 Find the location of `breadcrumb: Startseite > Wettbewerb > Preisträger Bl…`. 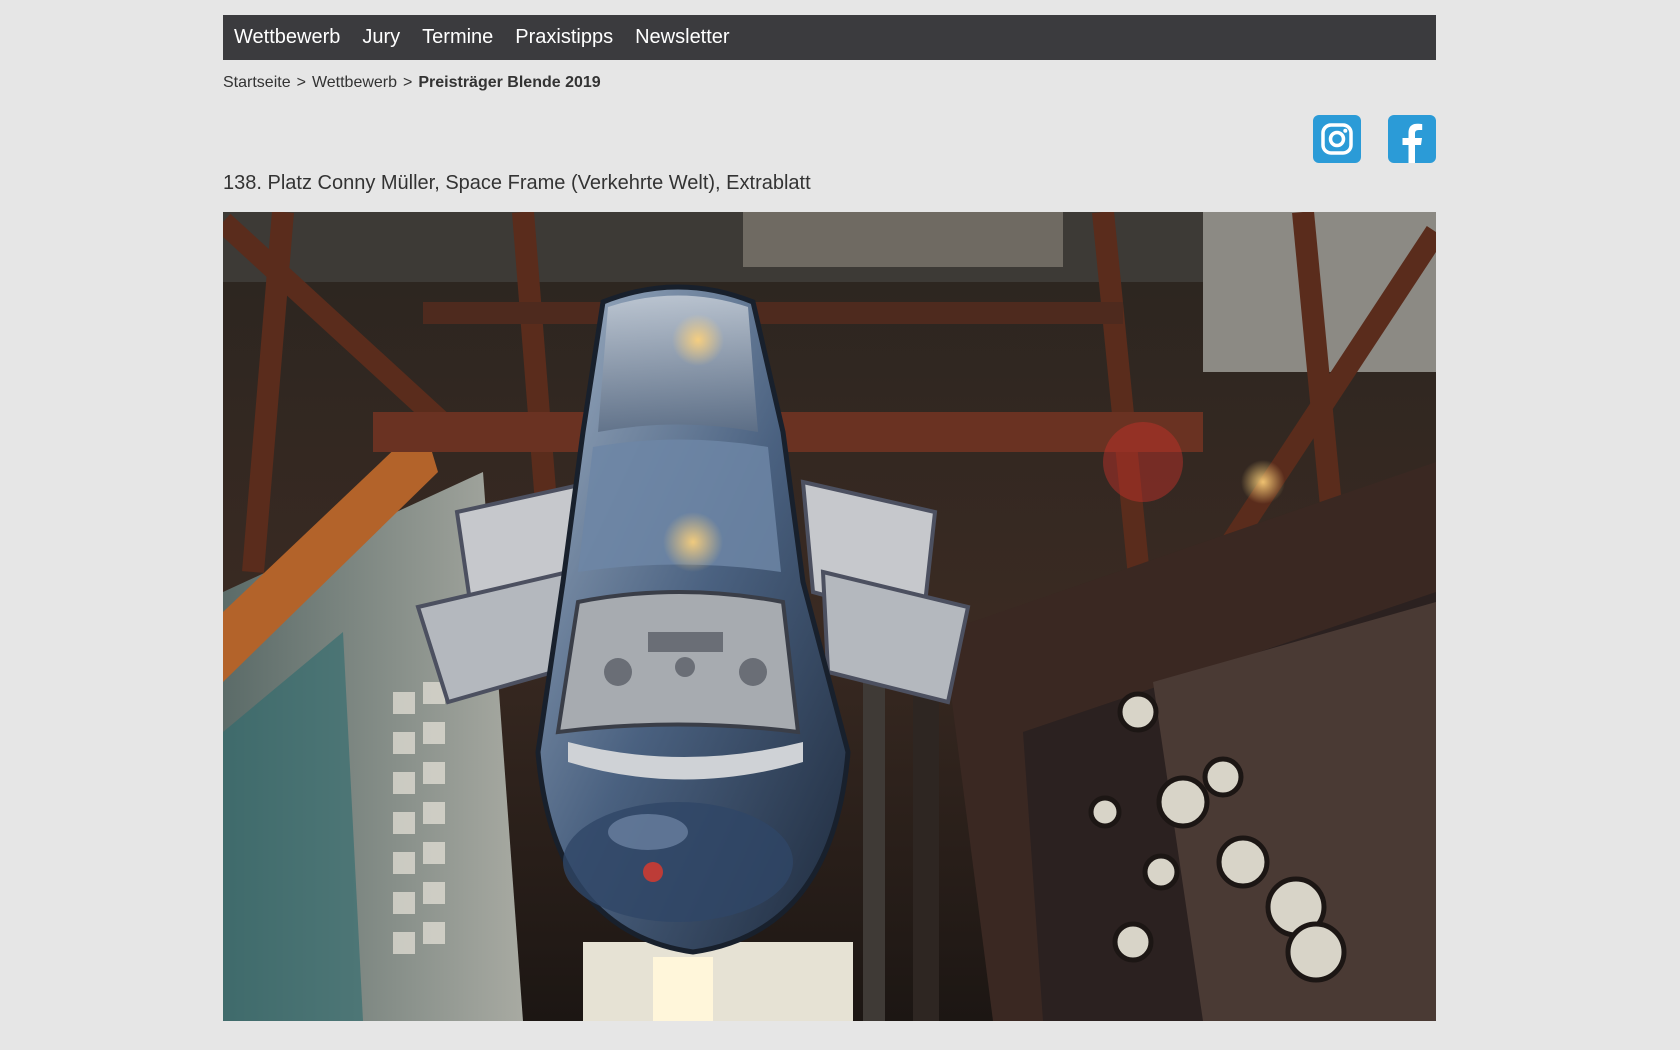

breadcrumb: Startseite > Wettbewerb > Preisträger Bl… is located at coordinates (412, 83).